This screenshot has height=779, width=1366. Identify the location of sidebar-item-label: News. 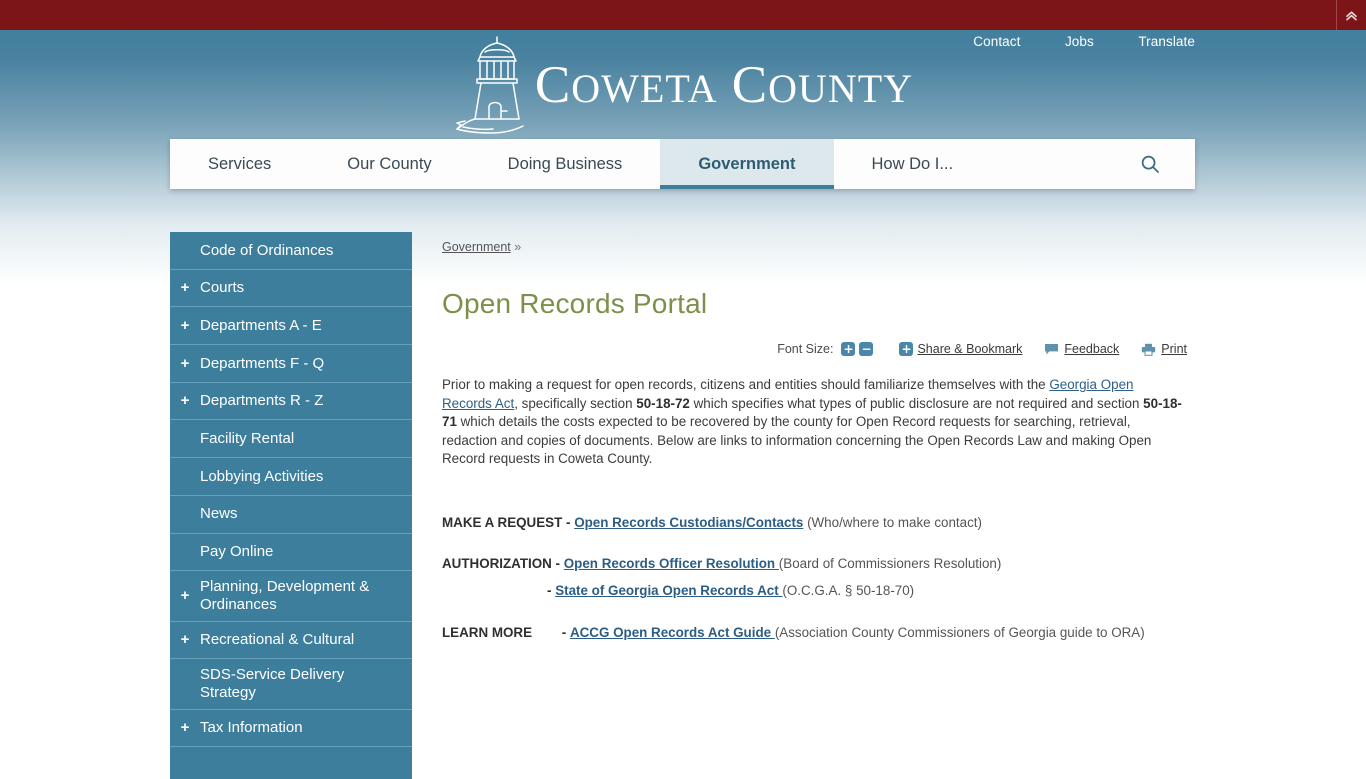
(219, 514).